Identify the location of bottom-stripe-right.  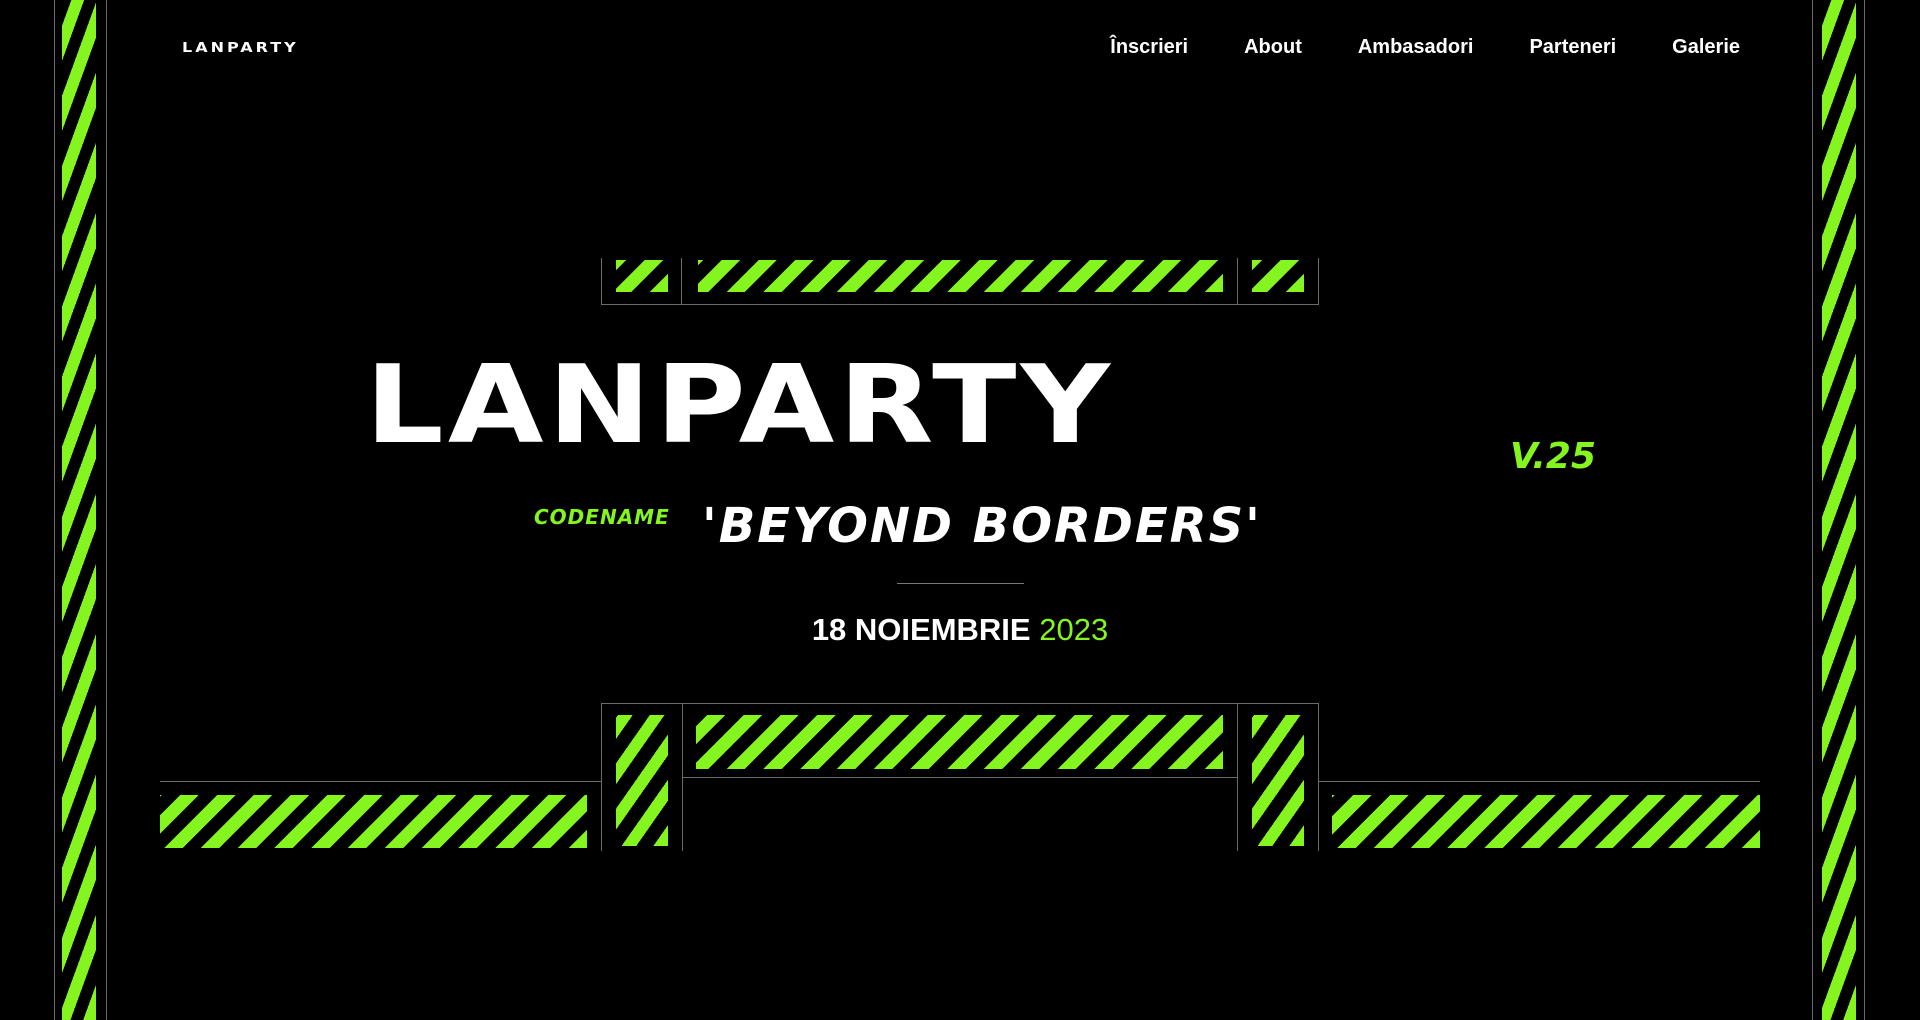
(1546, 821).